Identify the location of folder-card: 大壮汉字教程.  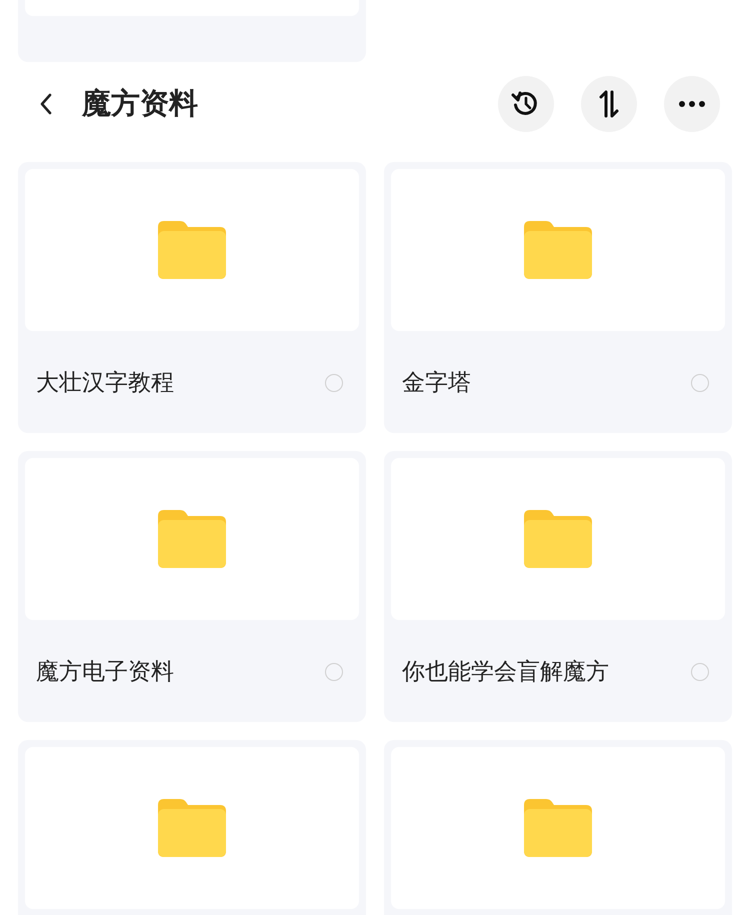
(192, 297).